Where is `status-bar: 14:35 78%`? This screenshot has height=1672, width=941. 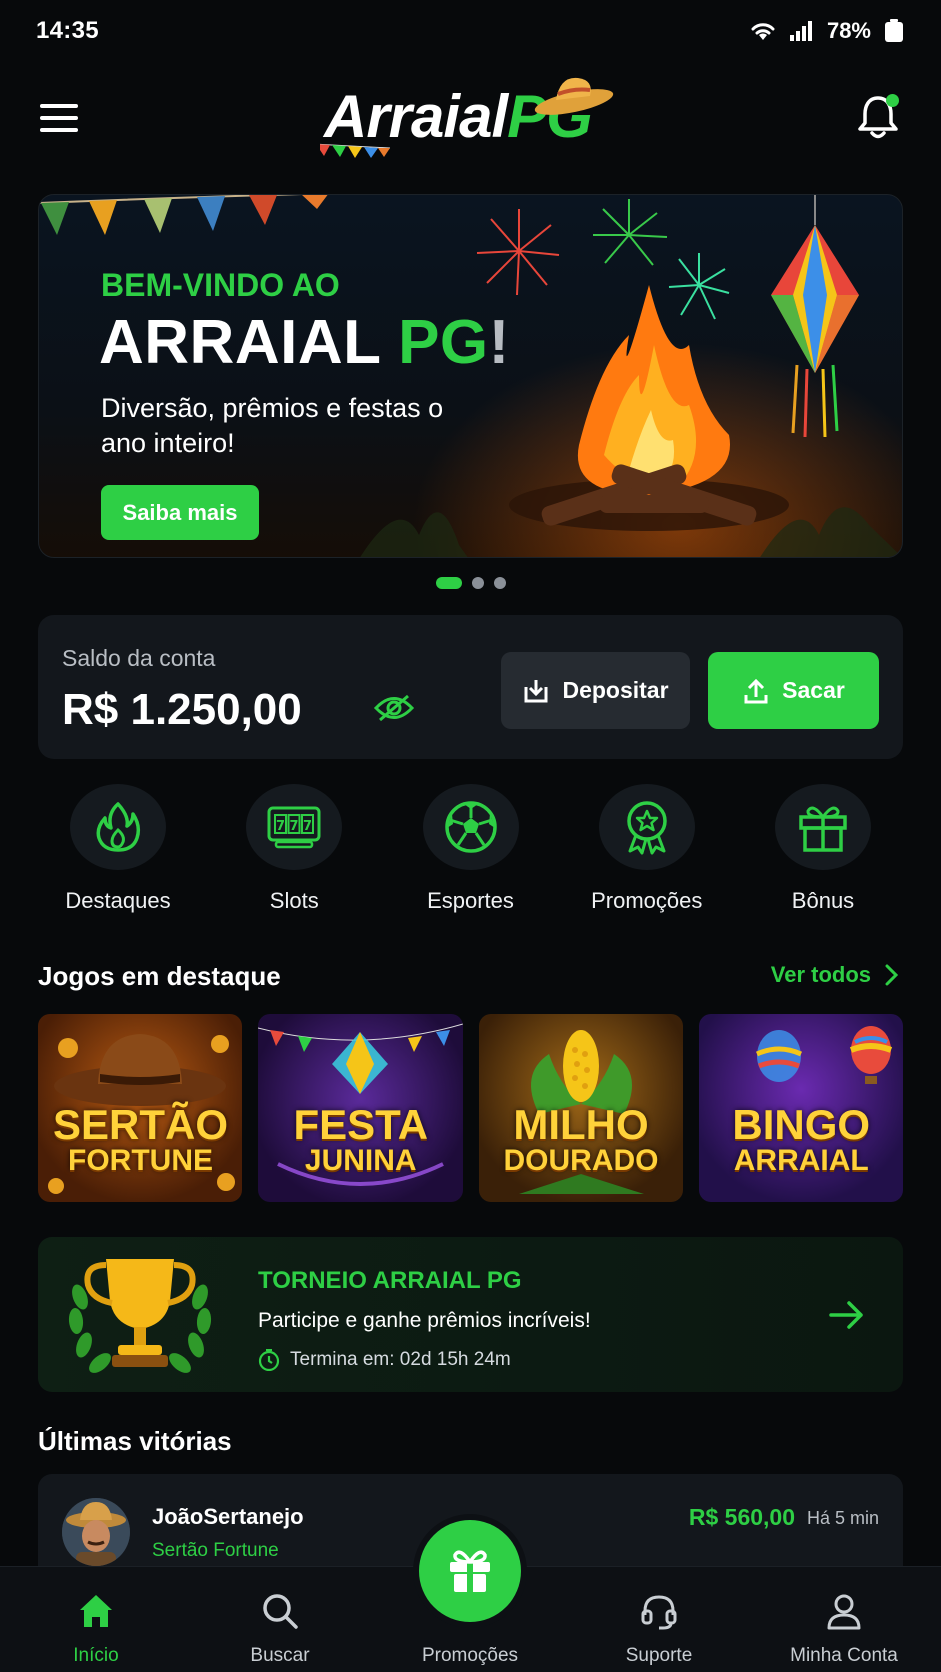
status-bar: 14:35 78% is located at coordinates (470, 31).